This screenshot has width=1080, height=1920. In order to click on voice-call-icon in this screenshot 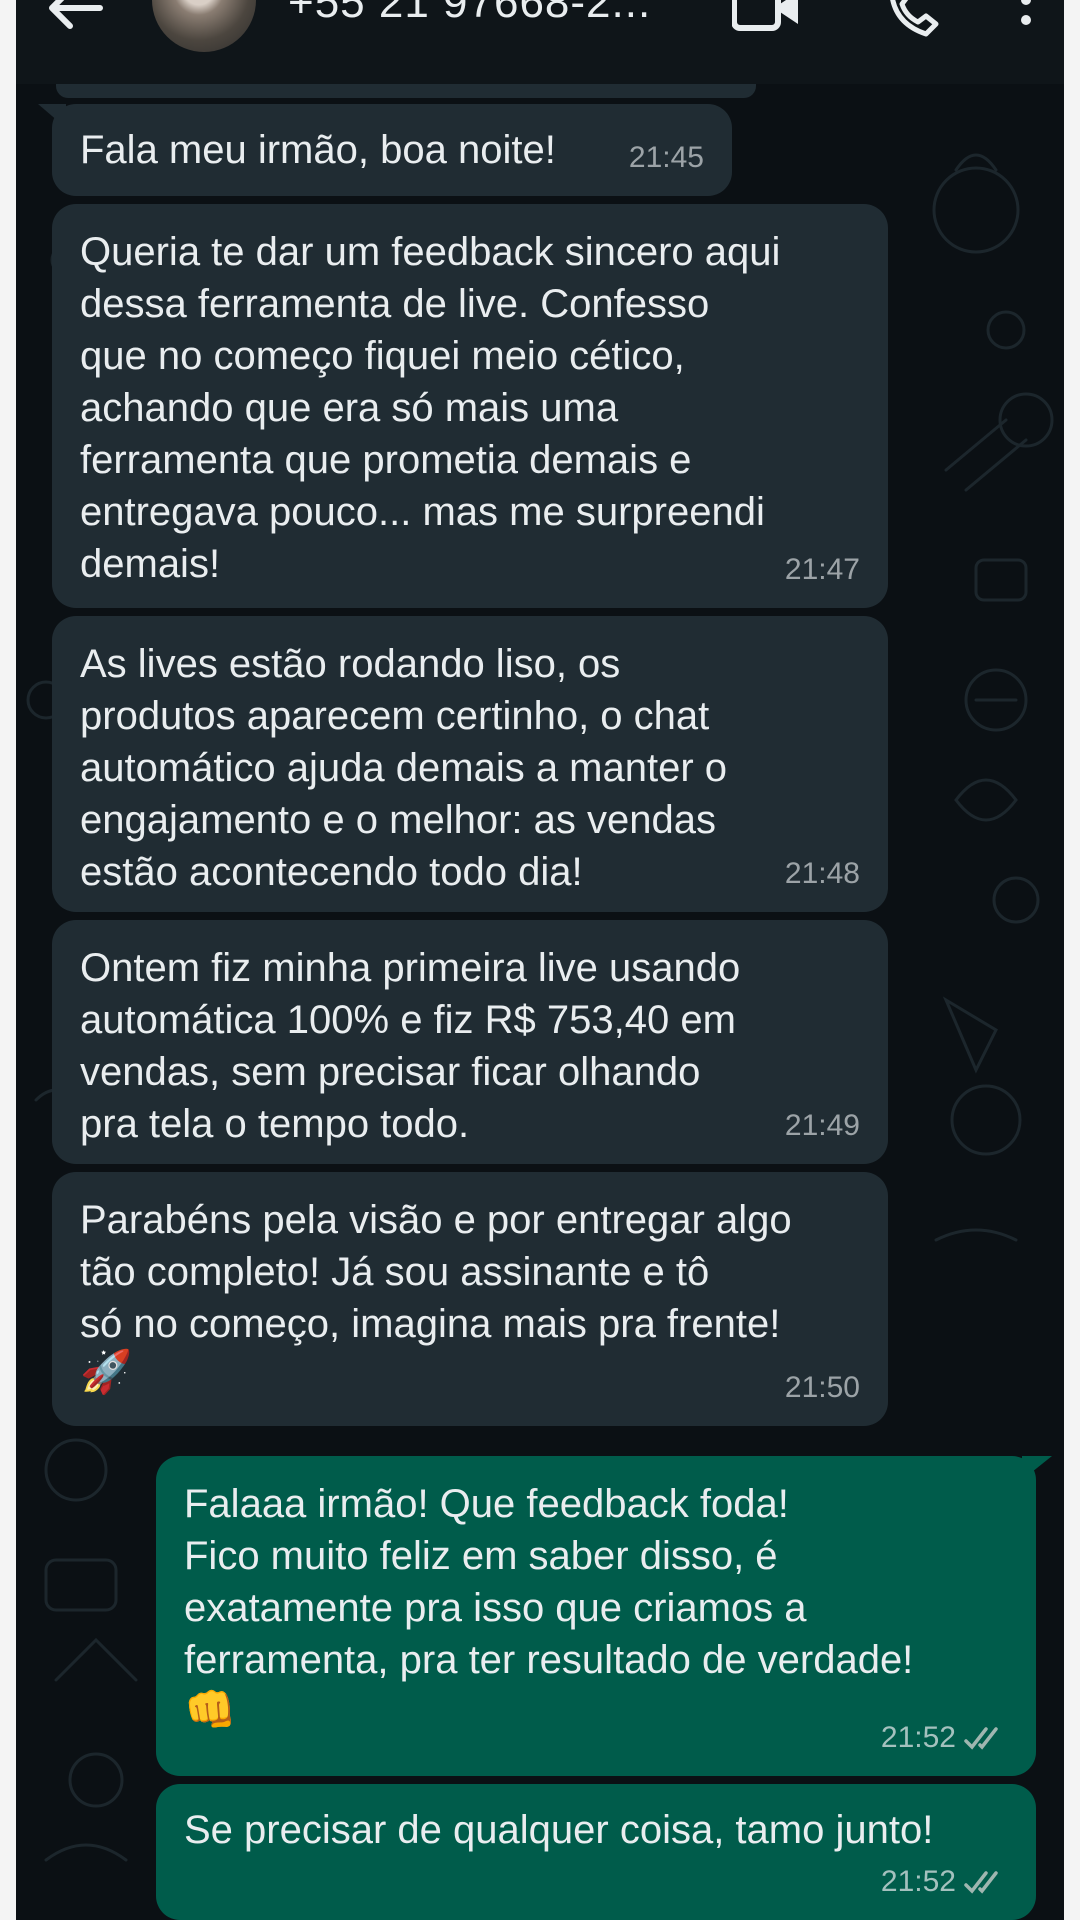, I will do `click(916, 19)`.